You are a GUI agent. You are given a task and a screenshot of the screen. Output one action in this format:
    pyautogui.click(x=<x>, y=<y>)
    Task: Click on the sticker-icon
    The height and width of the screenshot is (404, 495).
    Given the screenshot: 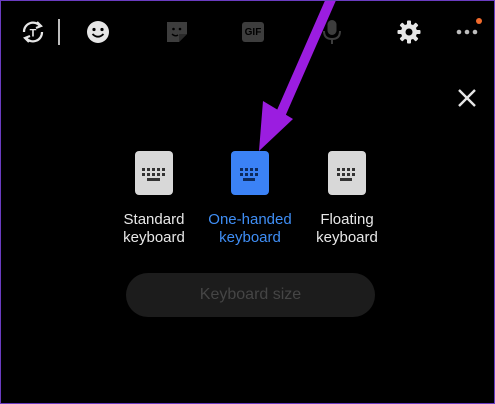 What is the action you would take?
    pyautogui.click(x=177, y=32)
    